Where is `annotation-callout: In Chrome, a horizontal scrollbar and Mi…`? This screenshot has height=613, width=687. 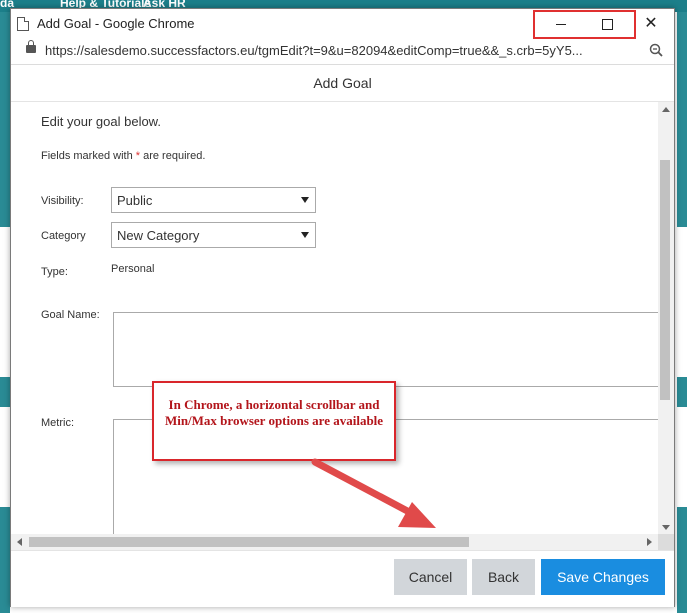 annotation-callout: In Chrome, a horizontal scrollbar and Mi… is located at coordinates (274, 421).